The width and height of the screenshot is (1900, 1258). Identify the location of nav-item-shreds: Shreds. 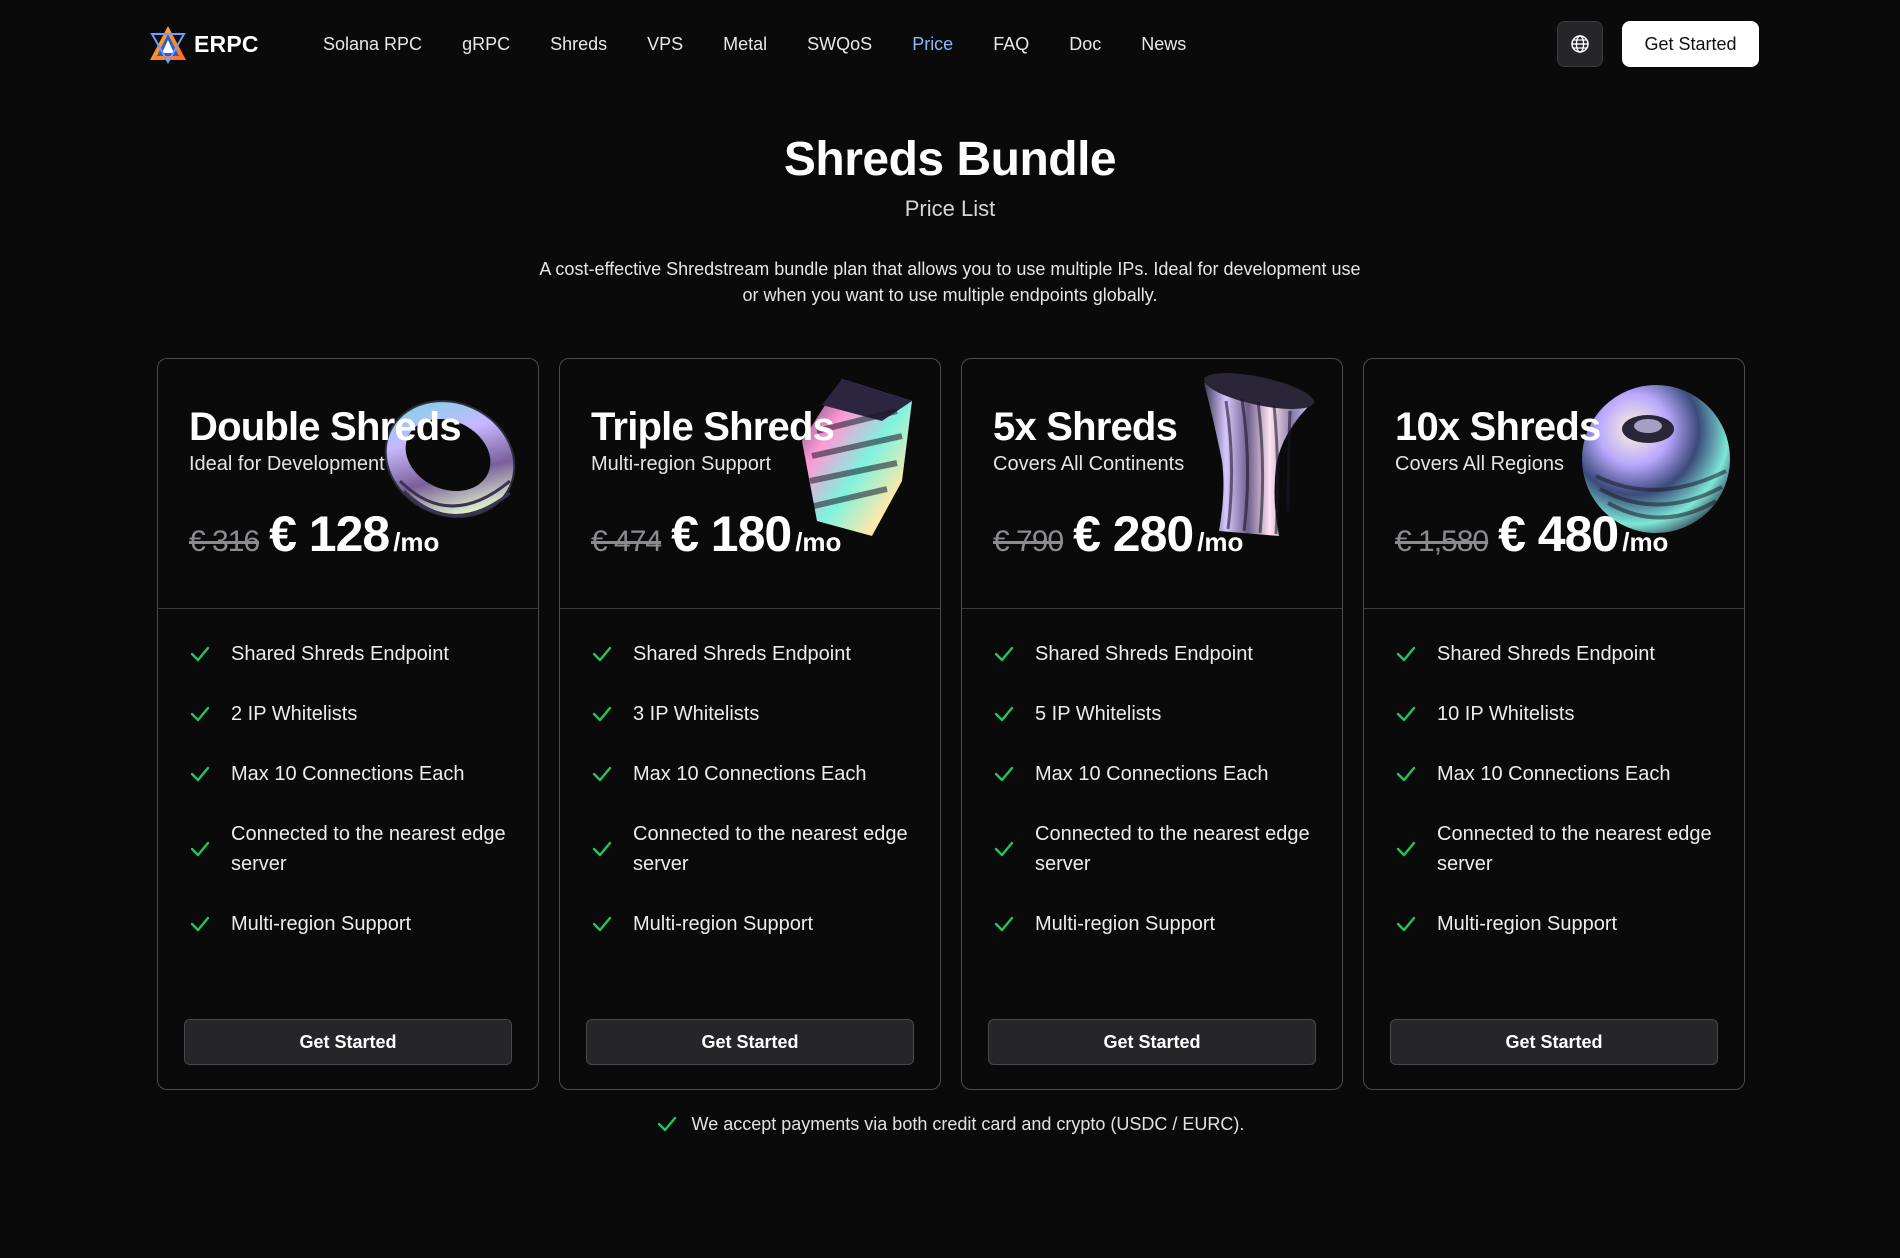
(578, 44).